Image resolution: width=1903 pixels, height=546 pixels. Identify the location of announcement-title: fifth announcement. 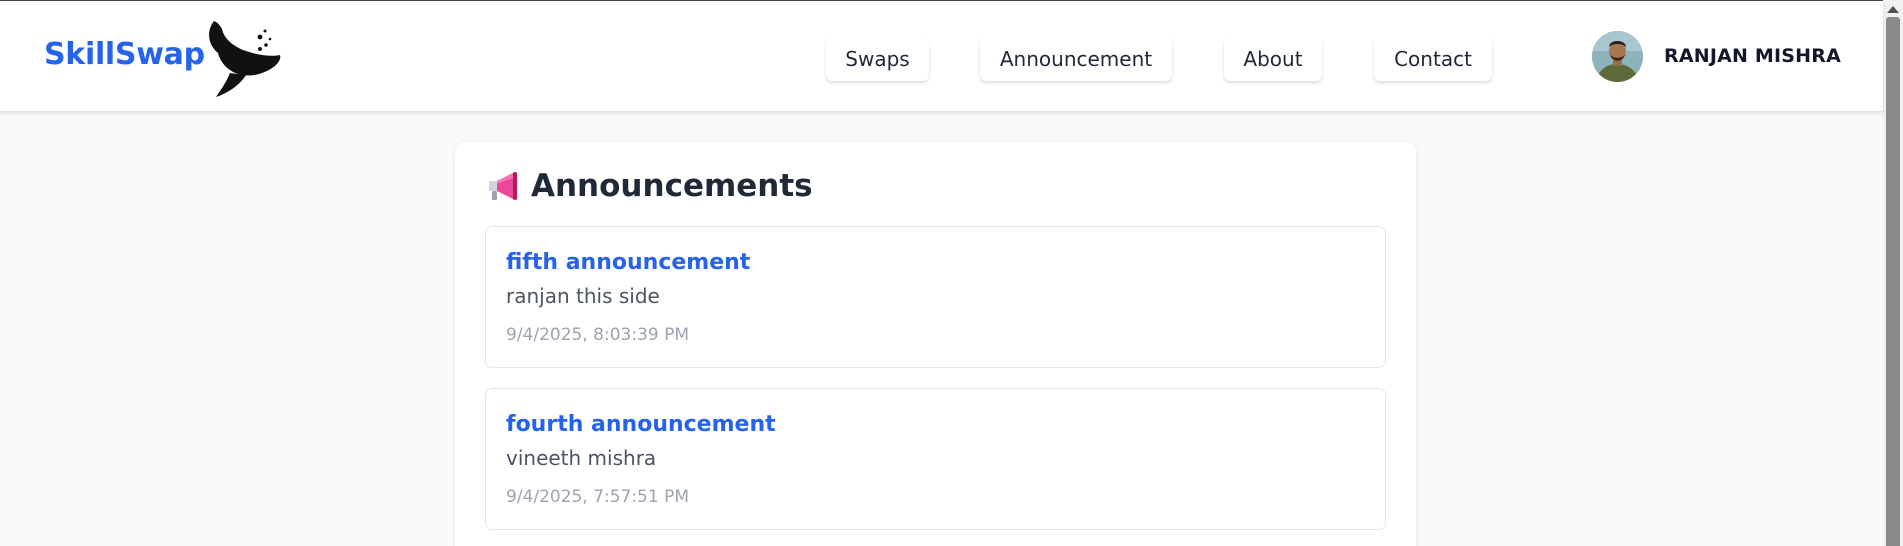
(628, 262).